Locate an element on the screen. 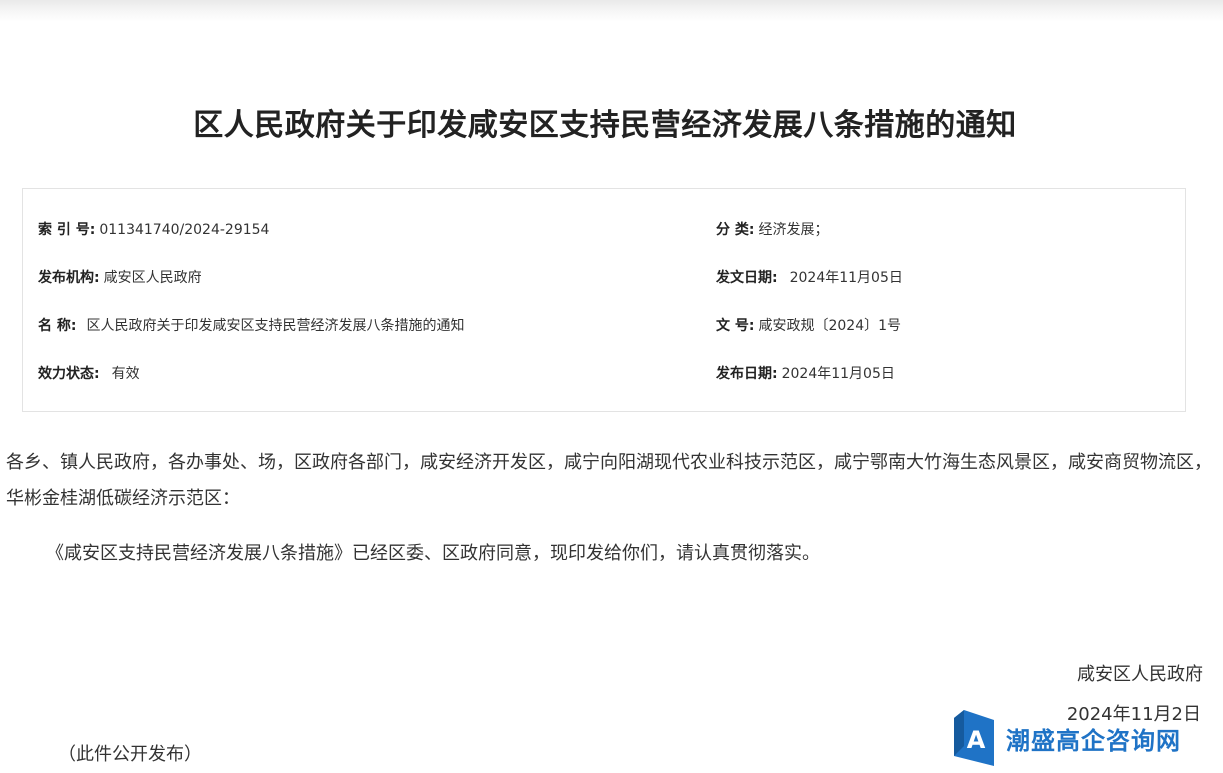  meta-publisher: 发布机构: 咸安区人民政府 is located at coordinates (120, 278).